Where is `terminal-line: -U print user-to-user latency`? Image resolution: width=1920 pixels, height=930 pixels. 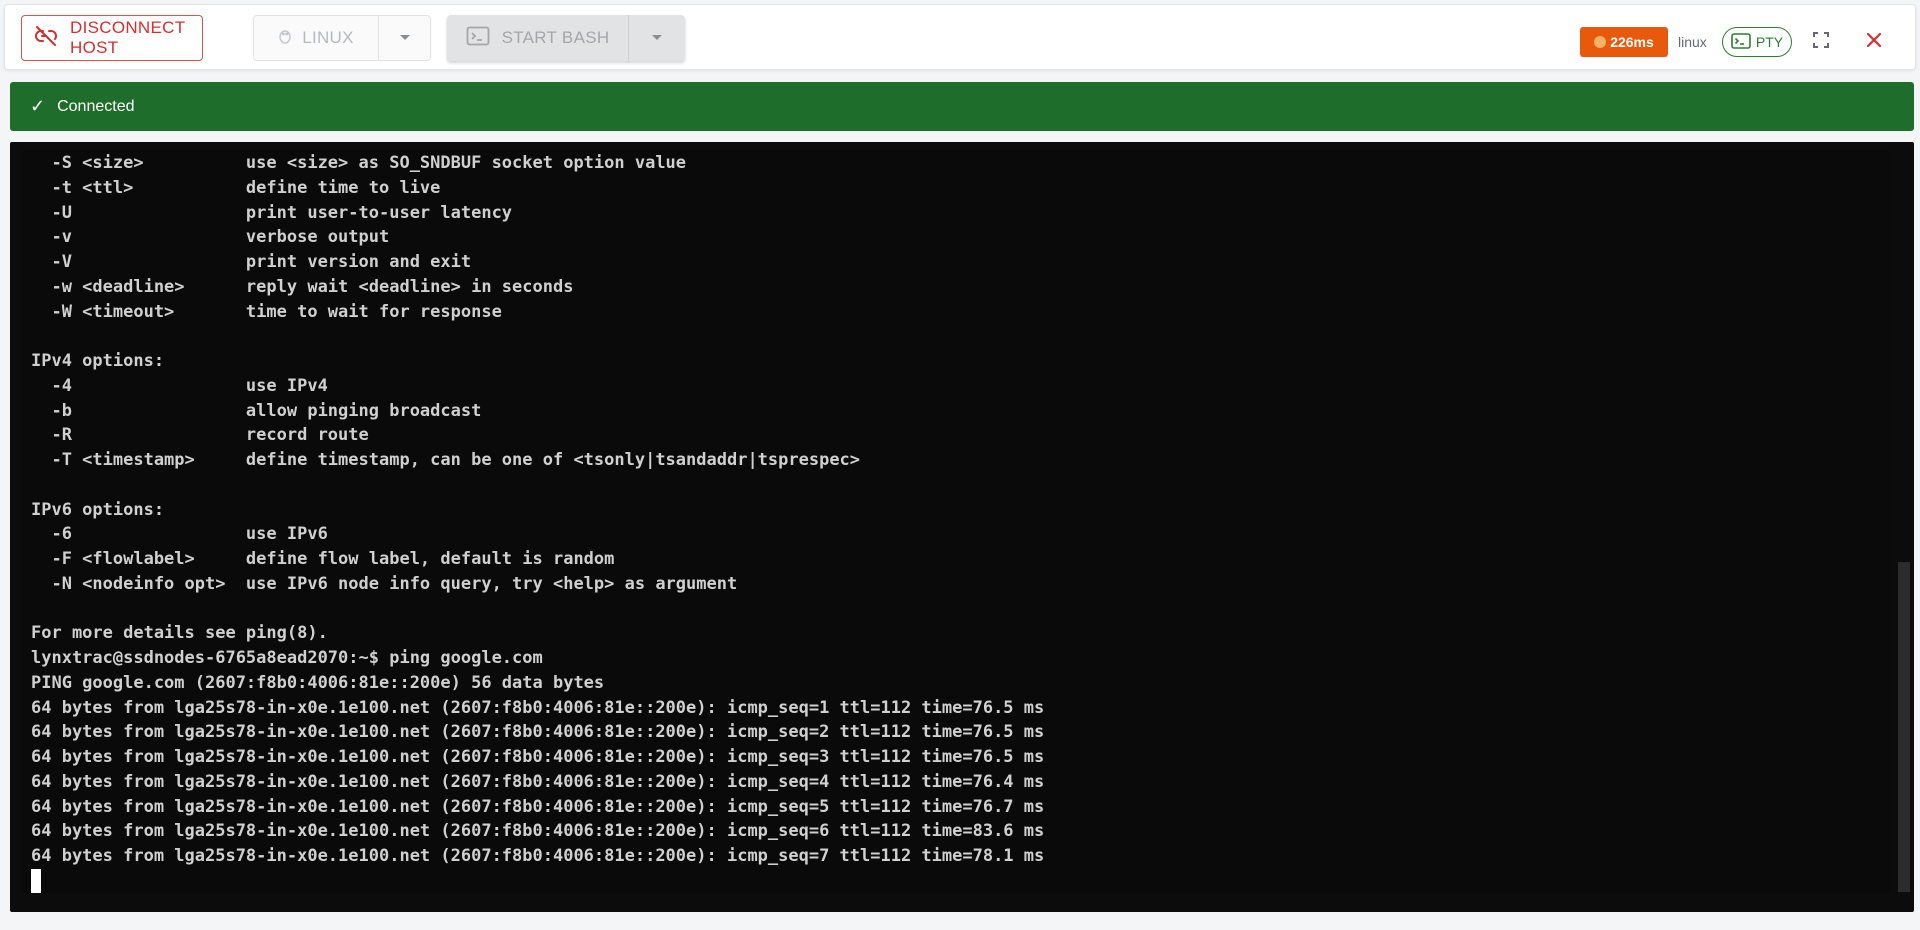
terminal-line: -U print user-to-user latency is located at coordinates (272, 212).